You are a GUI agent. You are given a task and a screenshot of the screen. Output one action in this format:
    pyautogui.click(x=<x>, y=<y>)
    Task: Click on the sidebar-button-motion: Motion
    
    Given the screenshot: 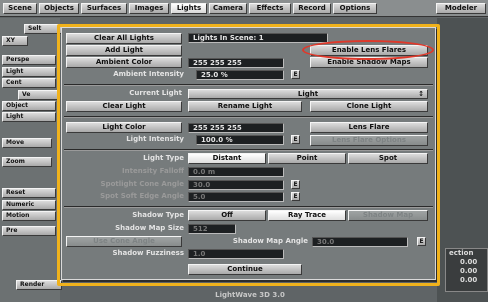 What is the action you would take?
    pyautogui.click(x=29, y=216)
    